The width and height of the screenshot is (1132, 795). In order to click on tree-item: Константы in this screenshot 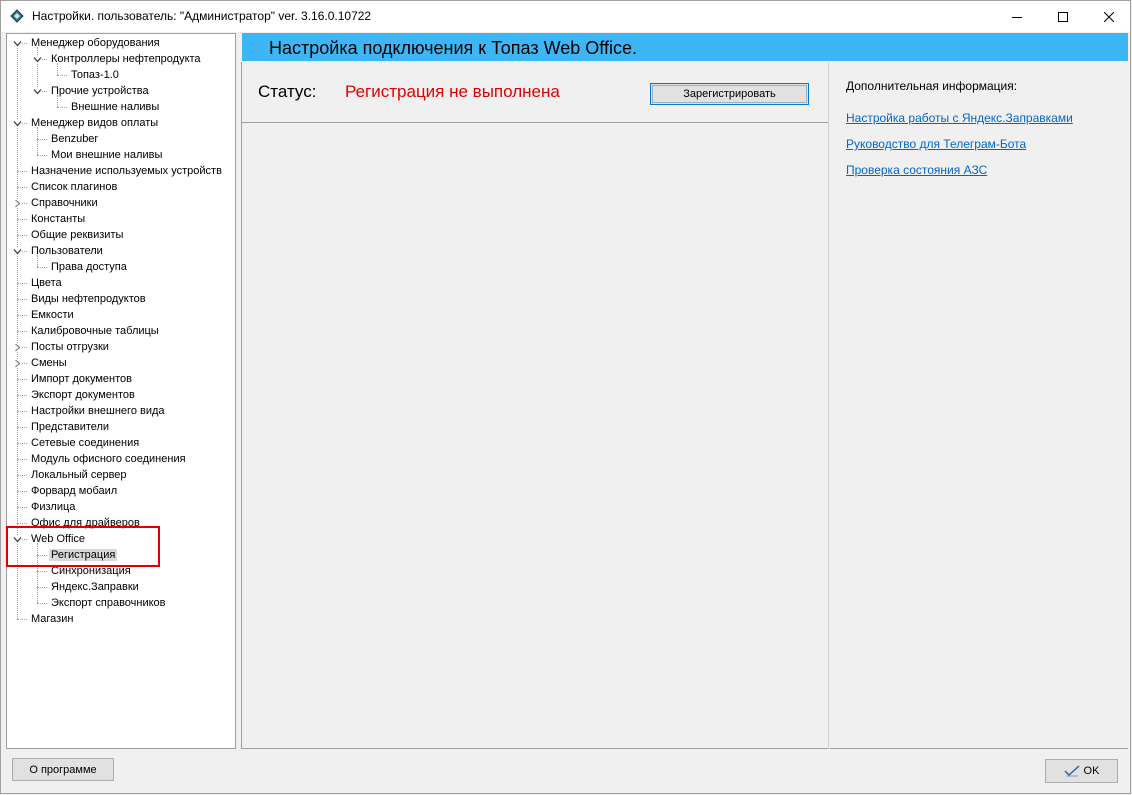, I will do `click(58, 219)`.